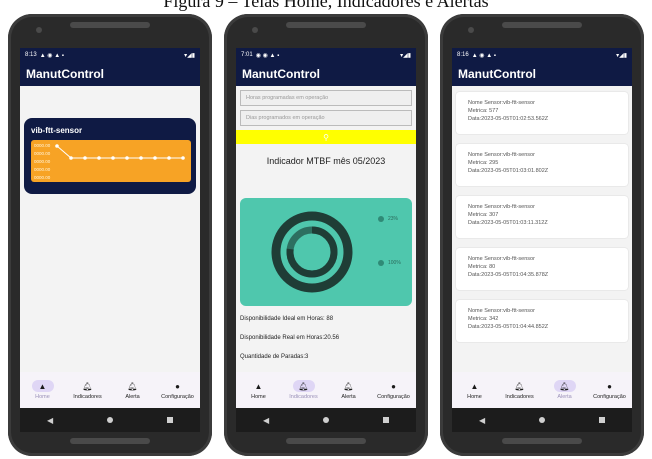  I want to click on alert-metric: Metrica: 577, so click(483, 111).